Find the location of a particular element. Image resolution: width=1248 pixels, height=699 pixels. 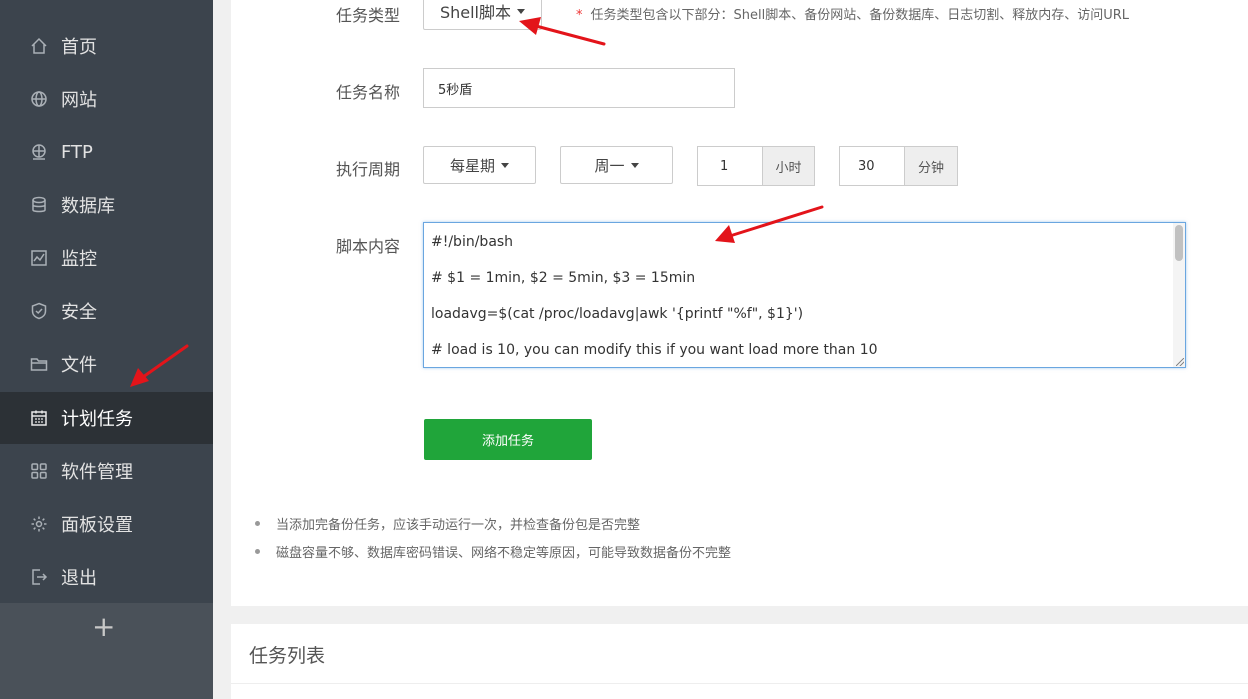

tip-text: 当添加完备份任务，应该手动运行一次，并检查备份包是否完整 is located at coordinates (458, 525).